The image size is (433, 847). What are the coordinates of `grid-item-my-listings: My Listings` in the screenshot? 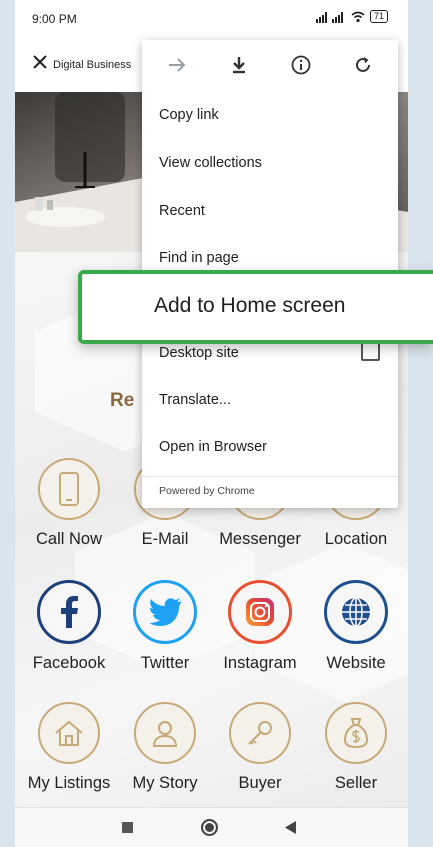 It's located at (69, 747).